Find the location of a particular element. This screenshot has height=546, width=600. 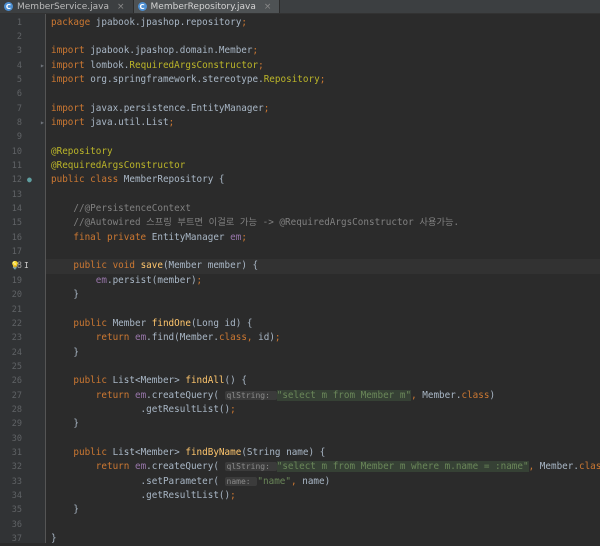

code-text: @Repository is located at coordinates (82, 152).